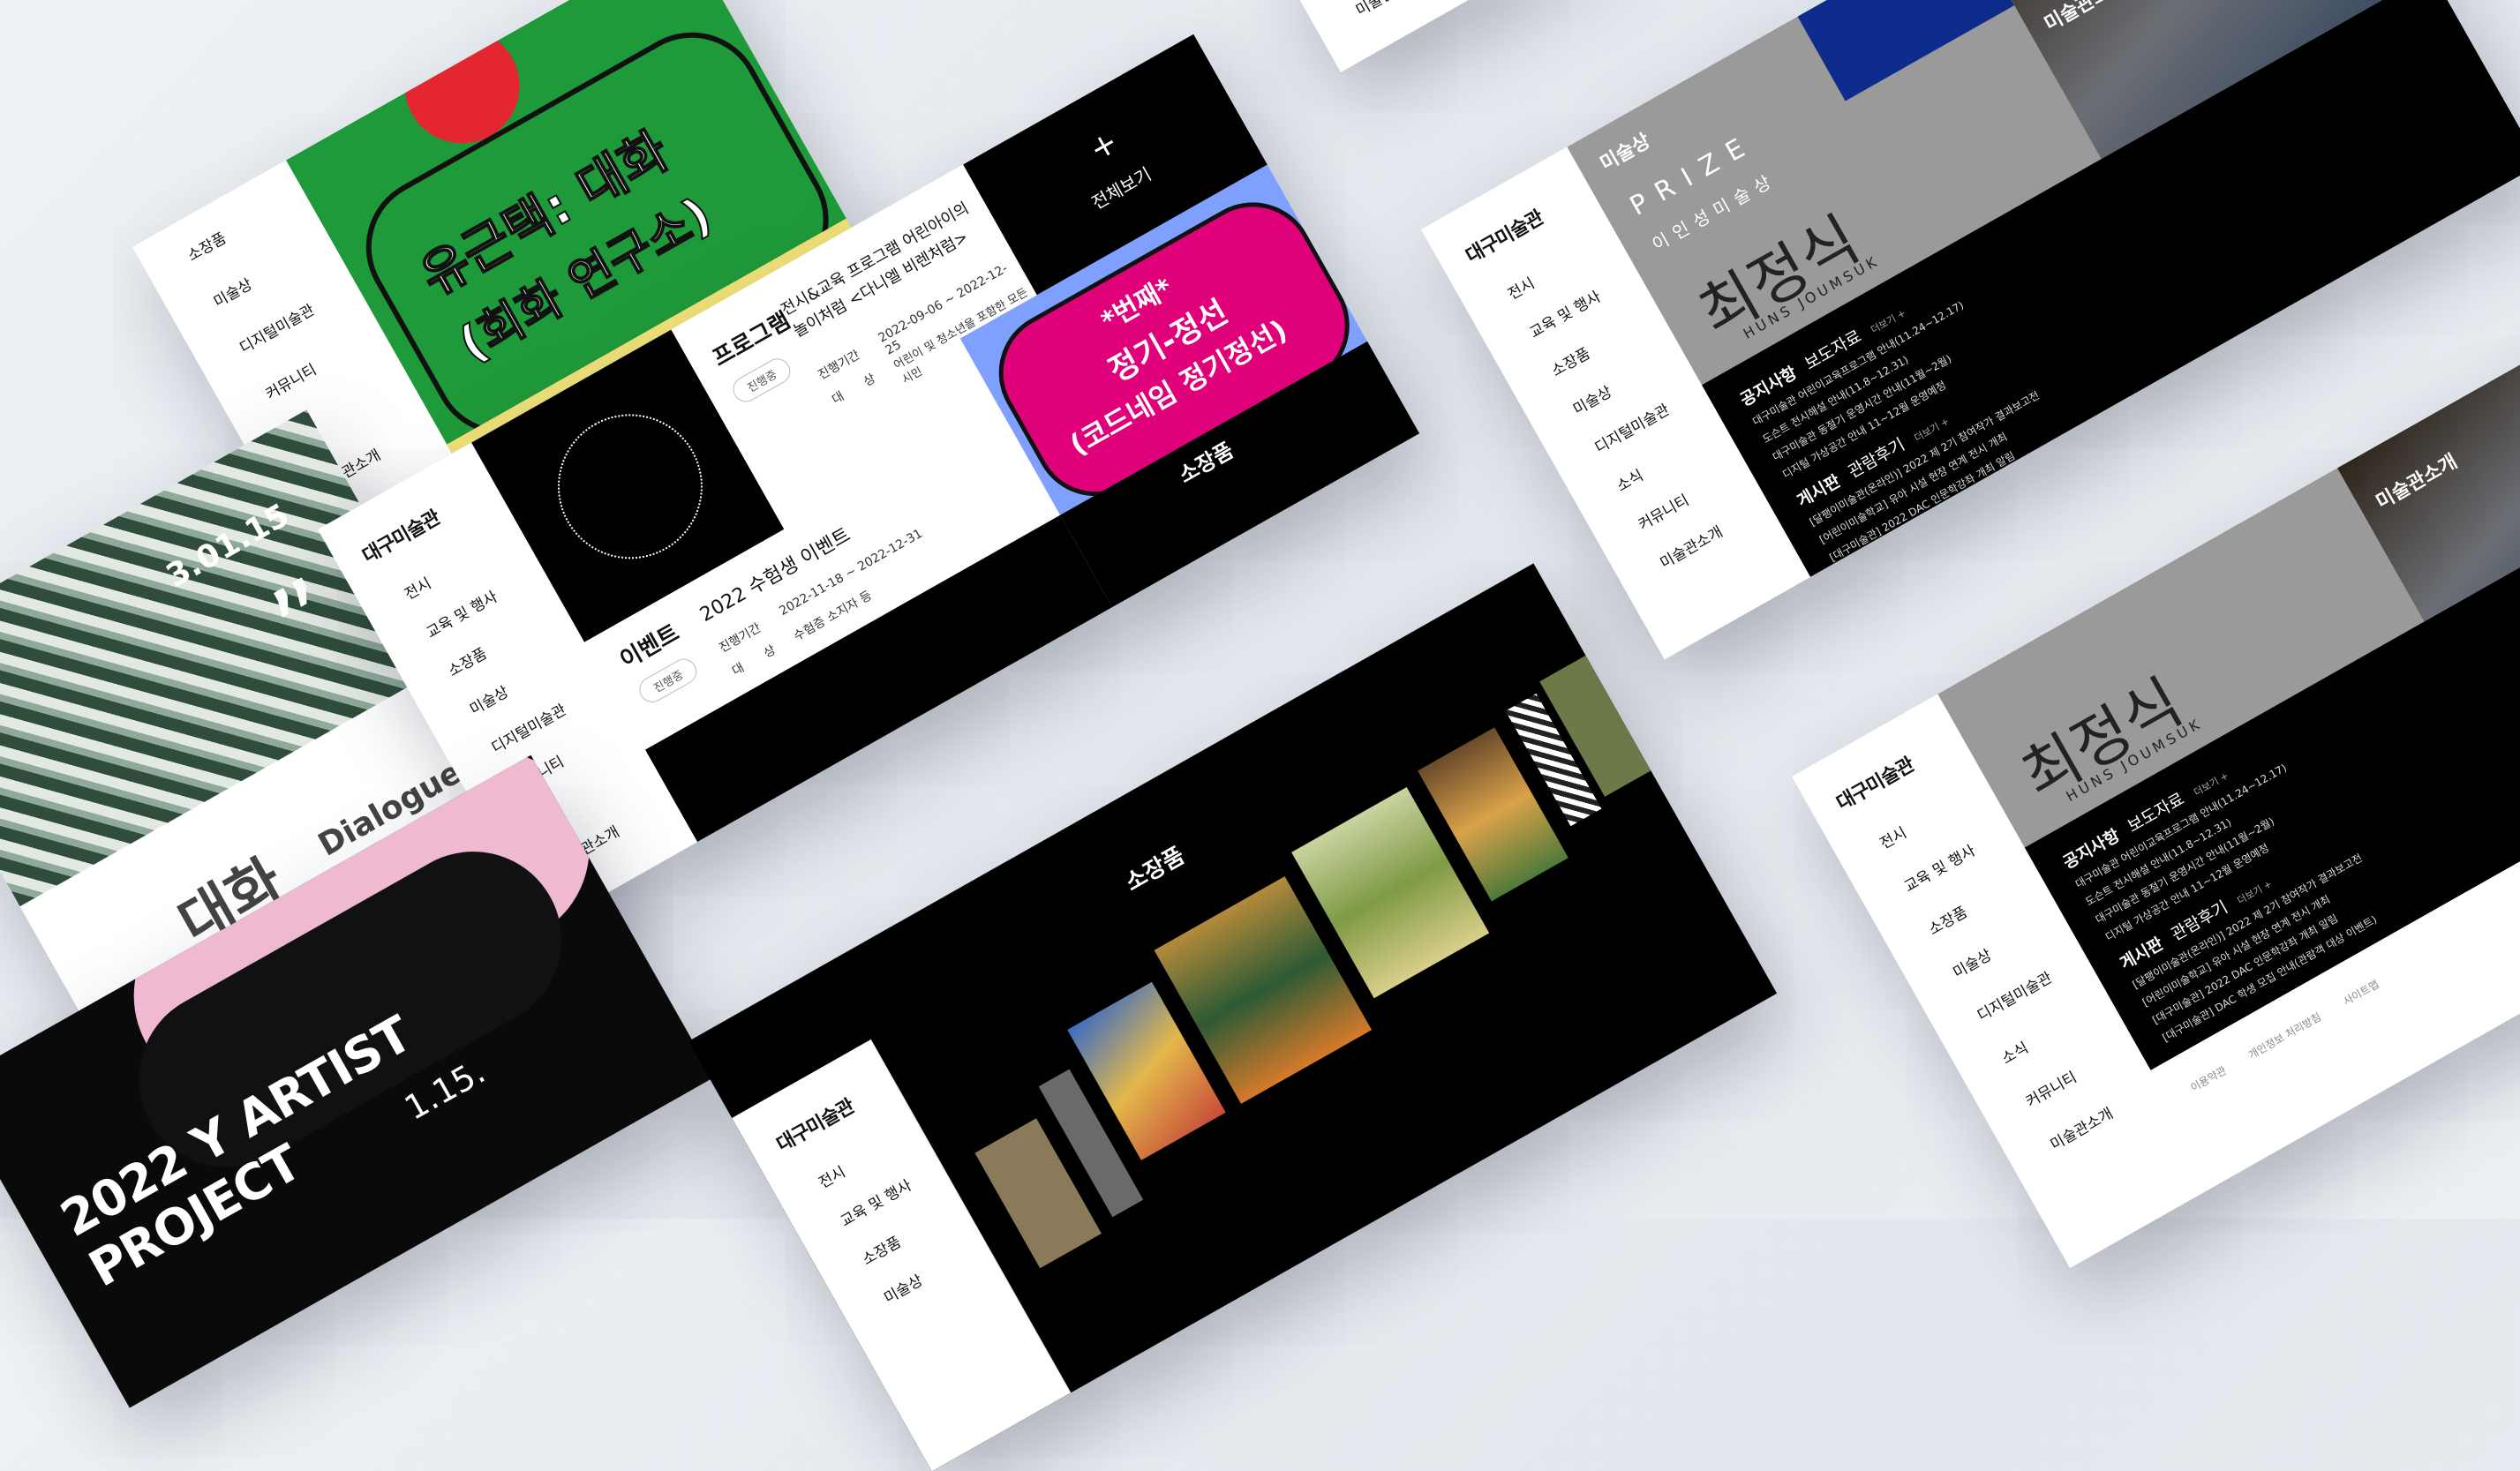 The image size is (2520, 1471). I want to click on nav-item-about: 미술관소개, so click(1379, 28).